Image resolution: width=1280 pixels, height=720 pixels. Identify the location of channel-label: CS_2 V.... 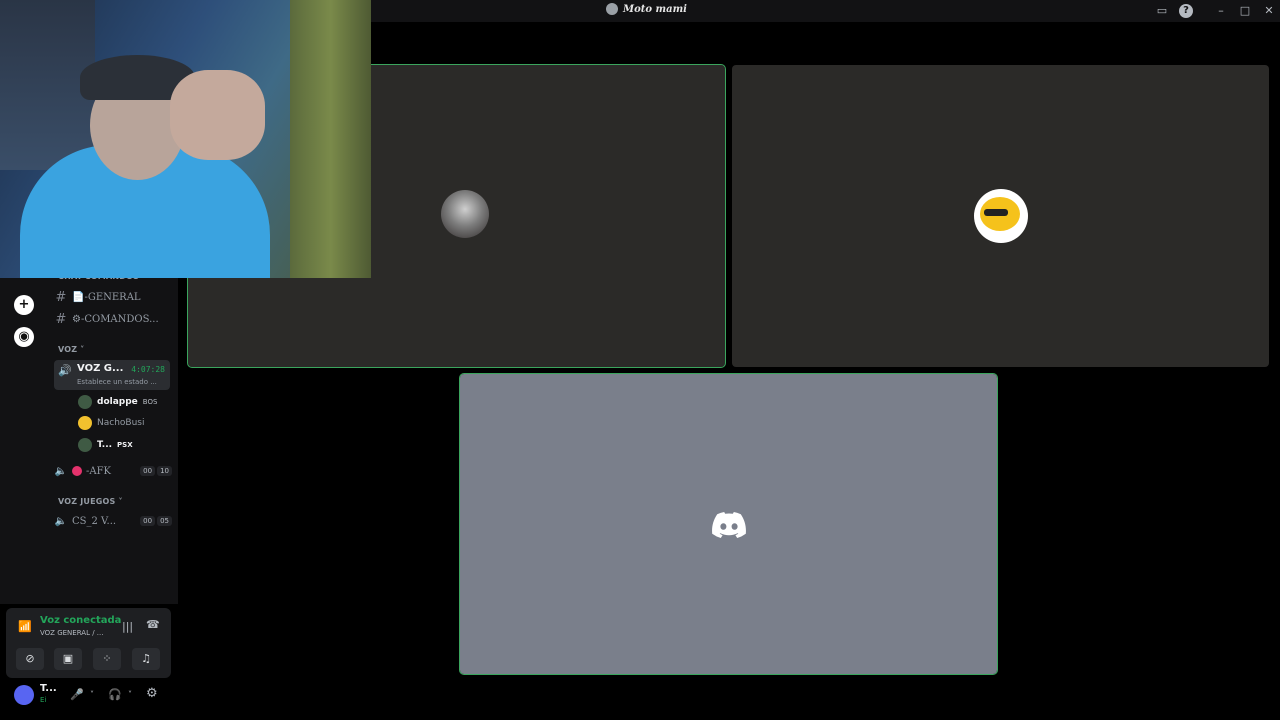
(94, 521).